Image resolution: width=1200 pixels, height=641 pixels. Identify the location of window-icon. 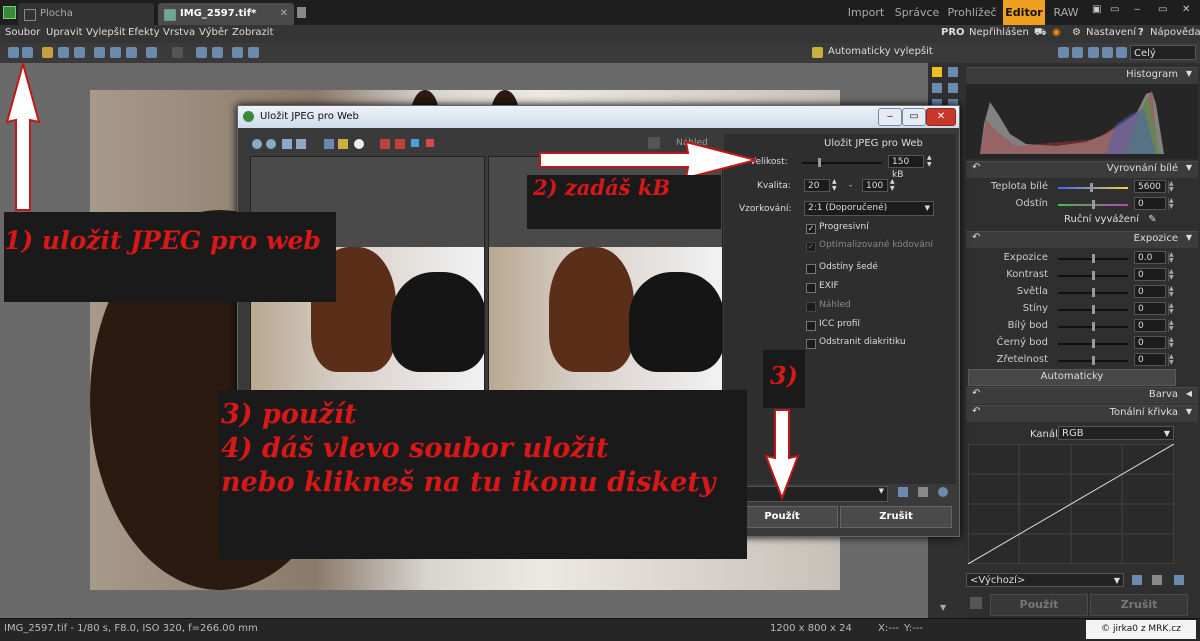
(237, 52).